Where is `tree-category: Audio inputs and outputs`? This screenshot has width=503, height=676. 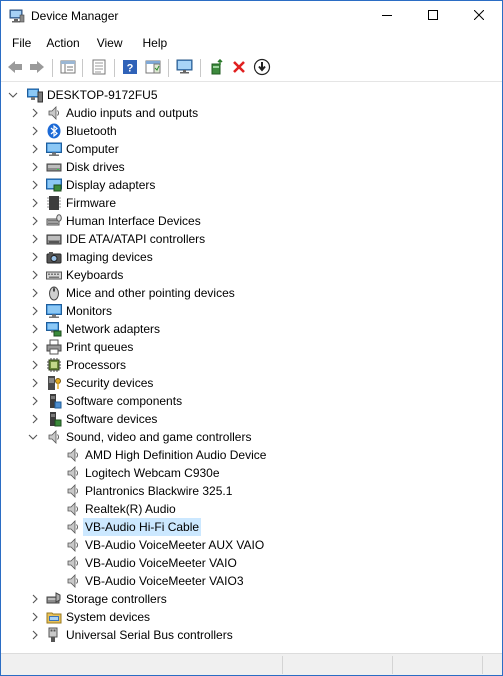
tree-category: Audio inputs and outputs is located at coordinates (251, 113).